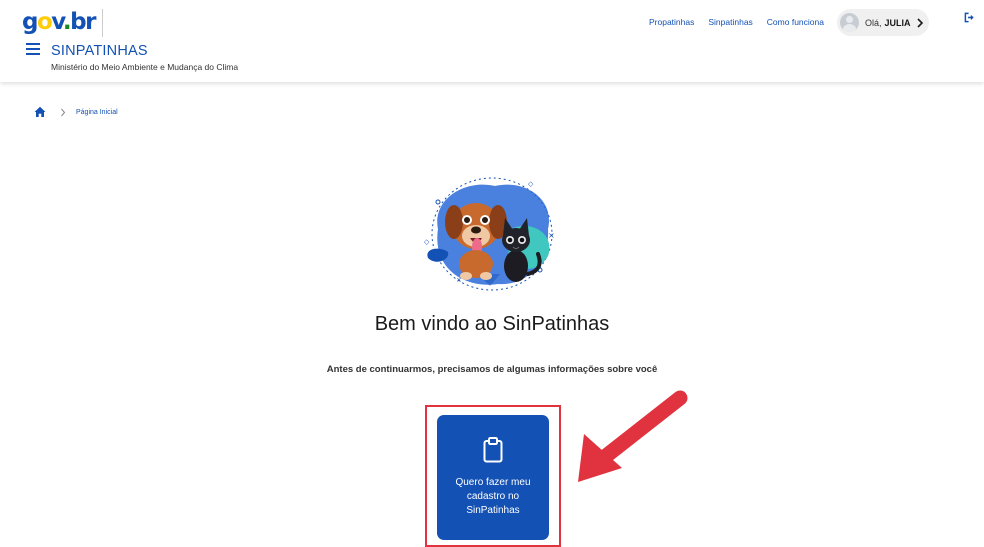 The image size is (984, 547). Describe the element at coordinates (40, 112) in the screenshot. I see `home-icon` at that location.